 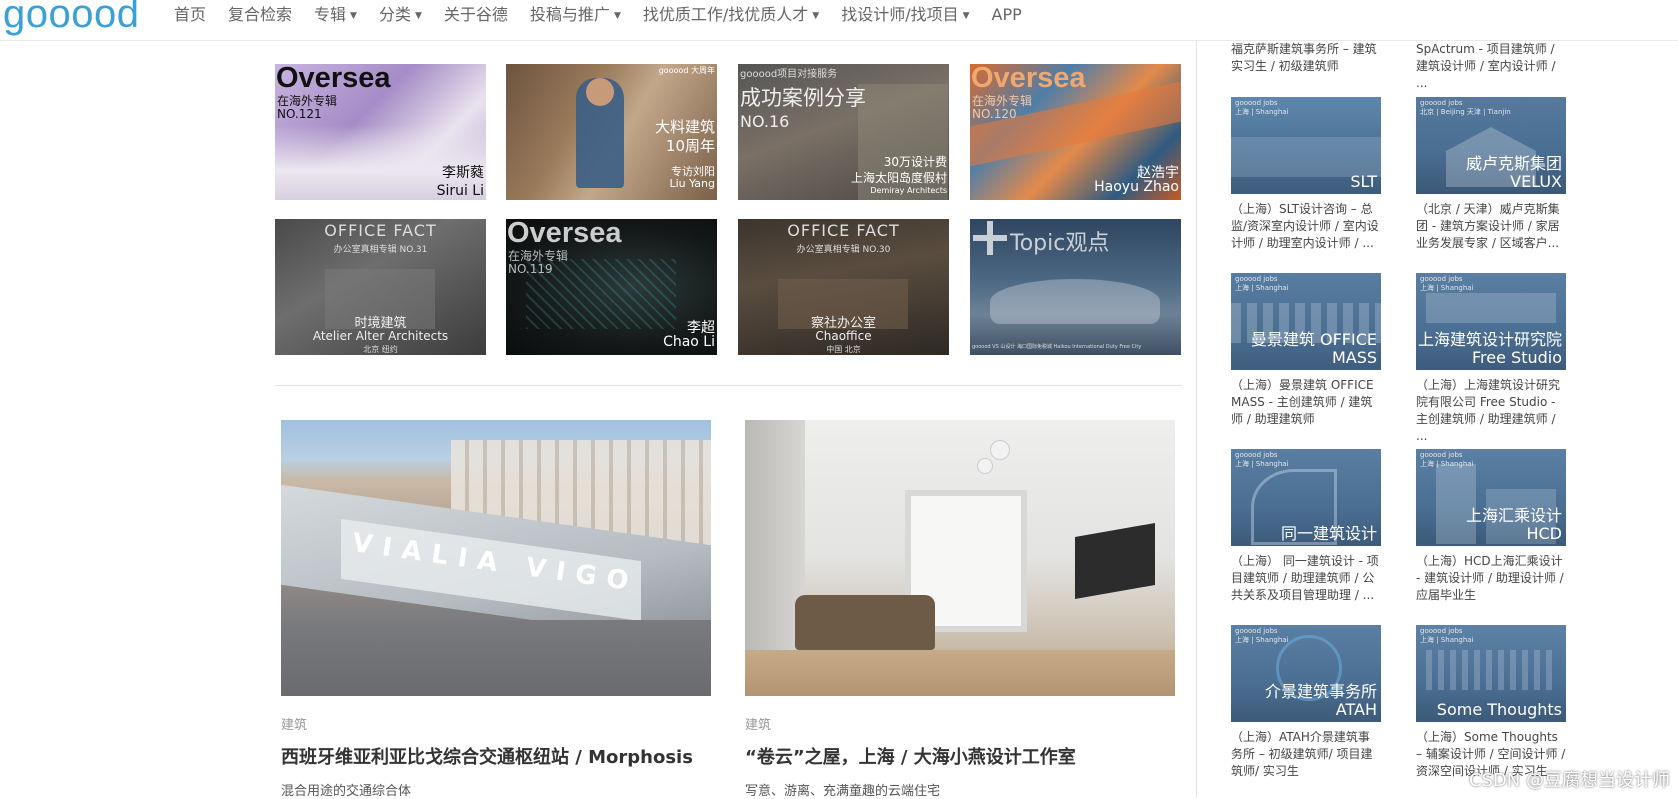 What do you see at coordinates (765, 121) in the screenshot?
I see `tile-number: NO.16` at bounding box center [765, 121].